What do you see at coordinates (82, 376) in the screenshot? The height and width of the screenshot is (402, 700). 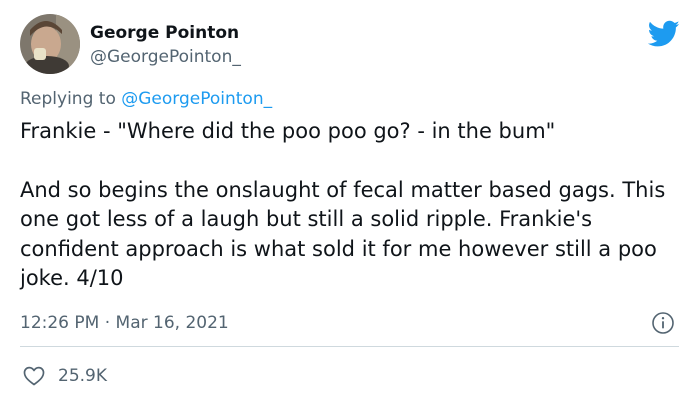 I see `like-count: 25.9K` at bounding box center [82, 376].